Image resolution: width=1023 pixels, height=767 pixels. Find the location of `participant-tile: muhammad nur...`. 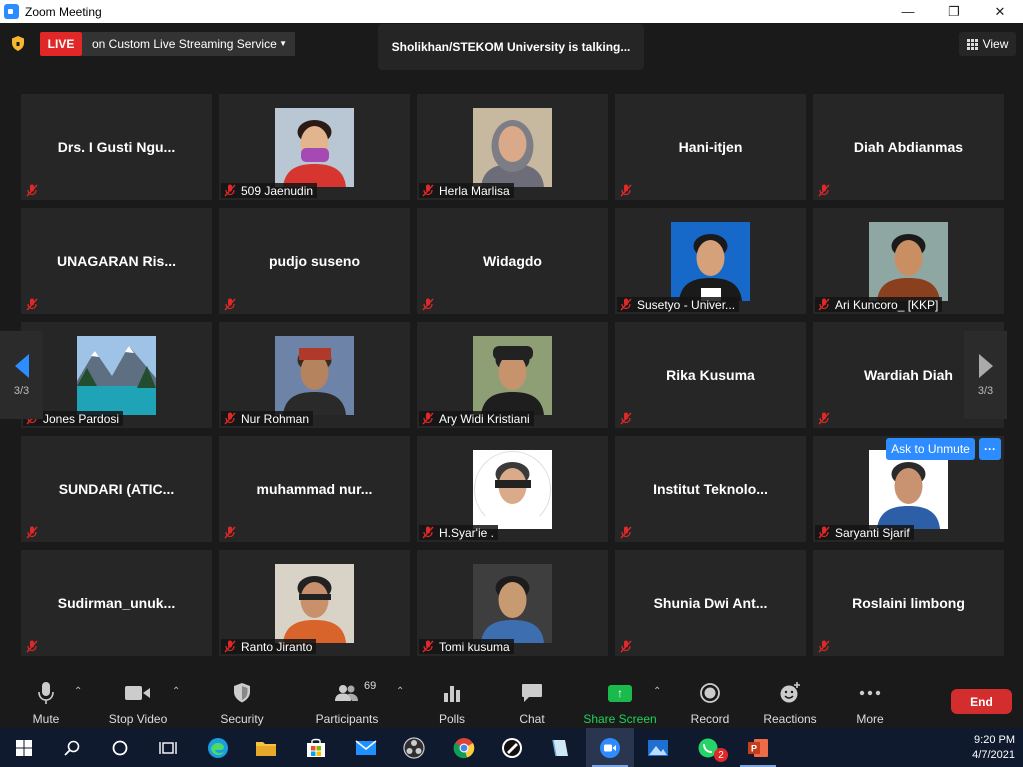

participant-tile: muhammad nur... is located at coordinates (314, 489).